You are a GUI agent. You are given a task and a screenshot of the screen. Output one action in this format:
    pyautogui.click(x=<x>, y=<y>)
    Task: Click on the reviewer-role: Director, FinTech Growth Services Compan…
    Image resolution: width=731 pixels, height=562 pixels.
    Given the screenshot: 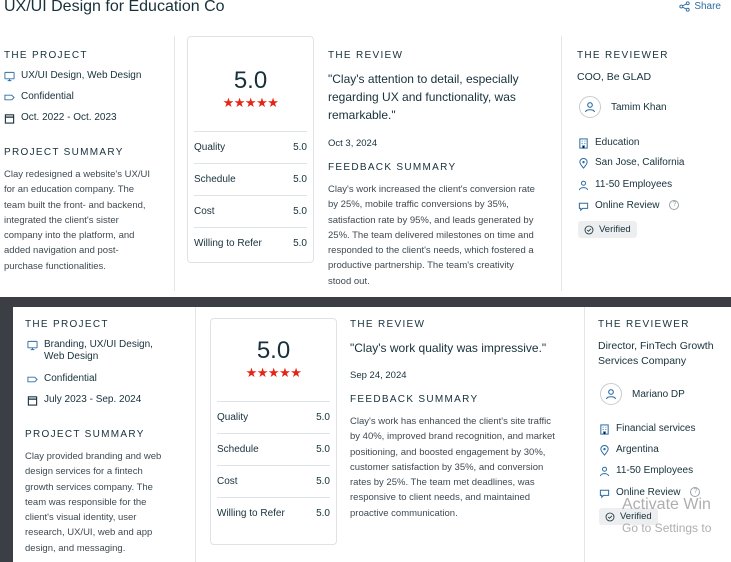 What is the action you would take?
    pyautogui.click(x=663, y=354)
    